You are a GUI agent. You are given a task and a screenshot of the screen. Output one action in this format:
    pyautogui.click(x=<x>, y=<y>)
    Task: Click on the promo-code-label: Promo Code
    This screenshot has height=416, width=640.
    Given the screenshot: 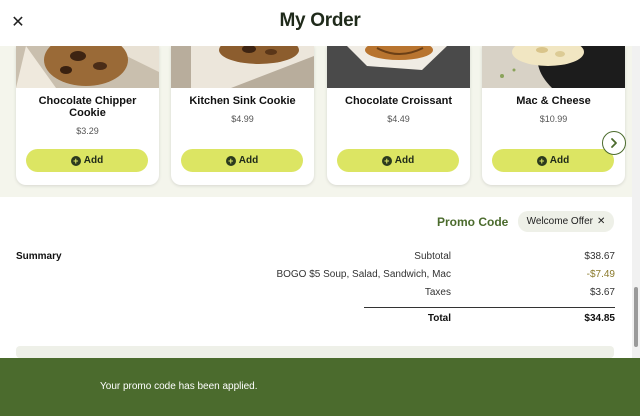 What is the action you would take?
    pyautogui.click(x=473, y=222)
    